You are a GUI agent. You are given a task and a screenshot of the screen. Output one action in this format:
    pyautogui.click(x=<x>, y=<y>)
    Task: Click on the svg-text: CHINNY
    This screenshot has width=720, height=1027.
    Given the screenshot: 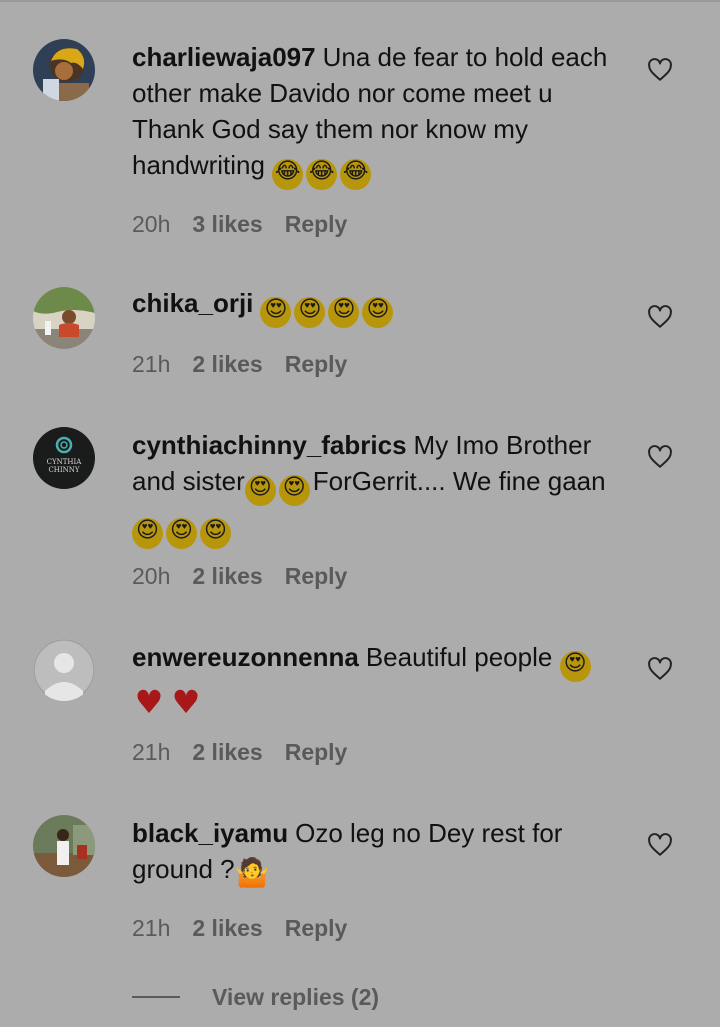 What is the action you would take?
    pyautogui.click(x=63, y=470)
    